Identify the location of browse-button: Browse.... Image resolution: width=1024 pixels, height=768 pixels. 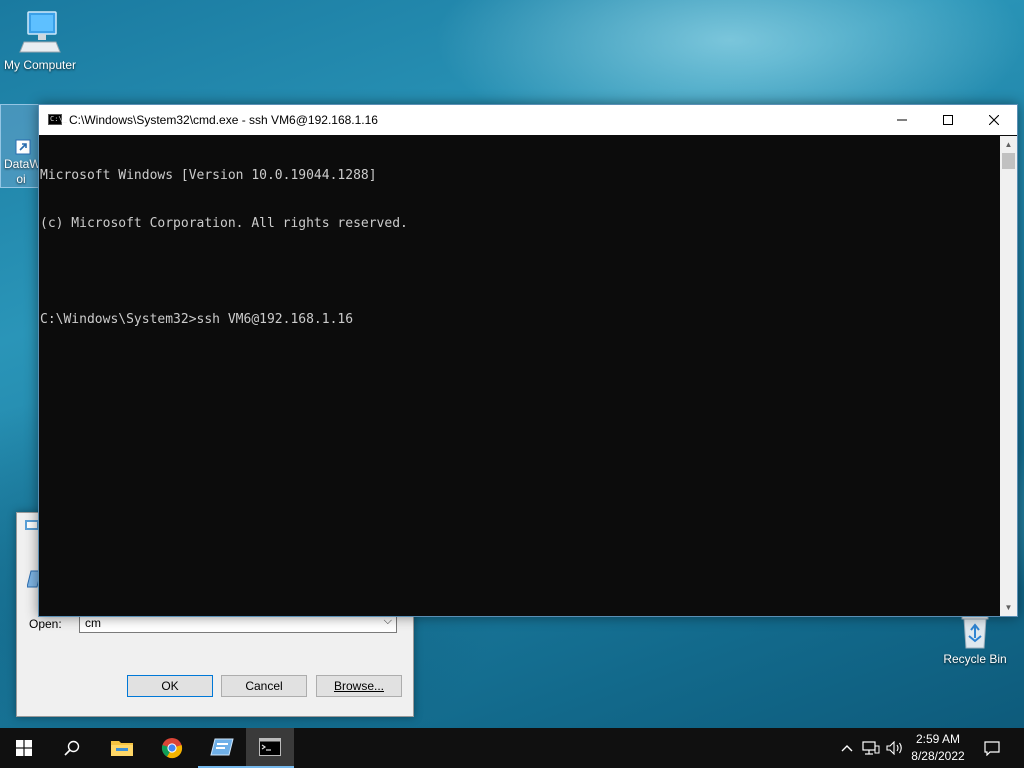
(359, 686).